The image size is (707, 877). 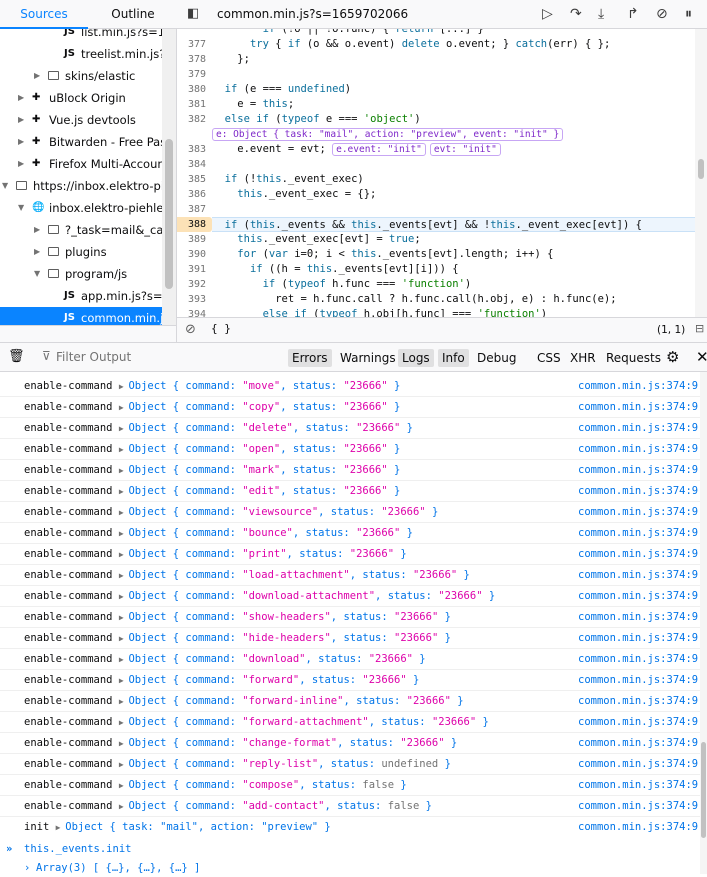 What do you see at coordinates (191, 44) in the screenshot?
I see `line-number: 377` at bounding box center [191, 44].